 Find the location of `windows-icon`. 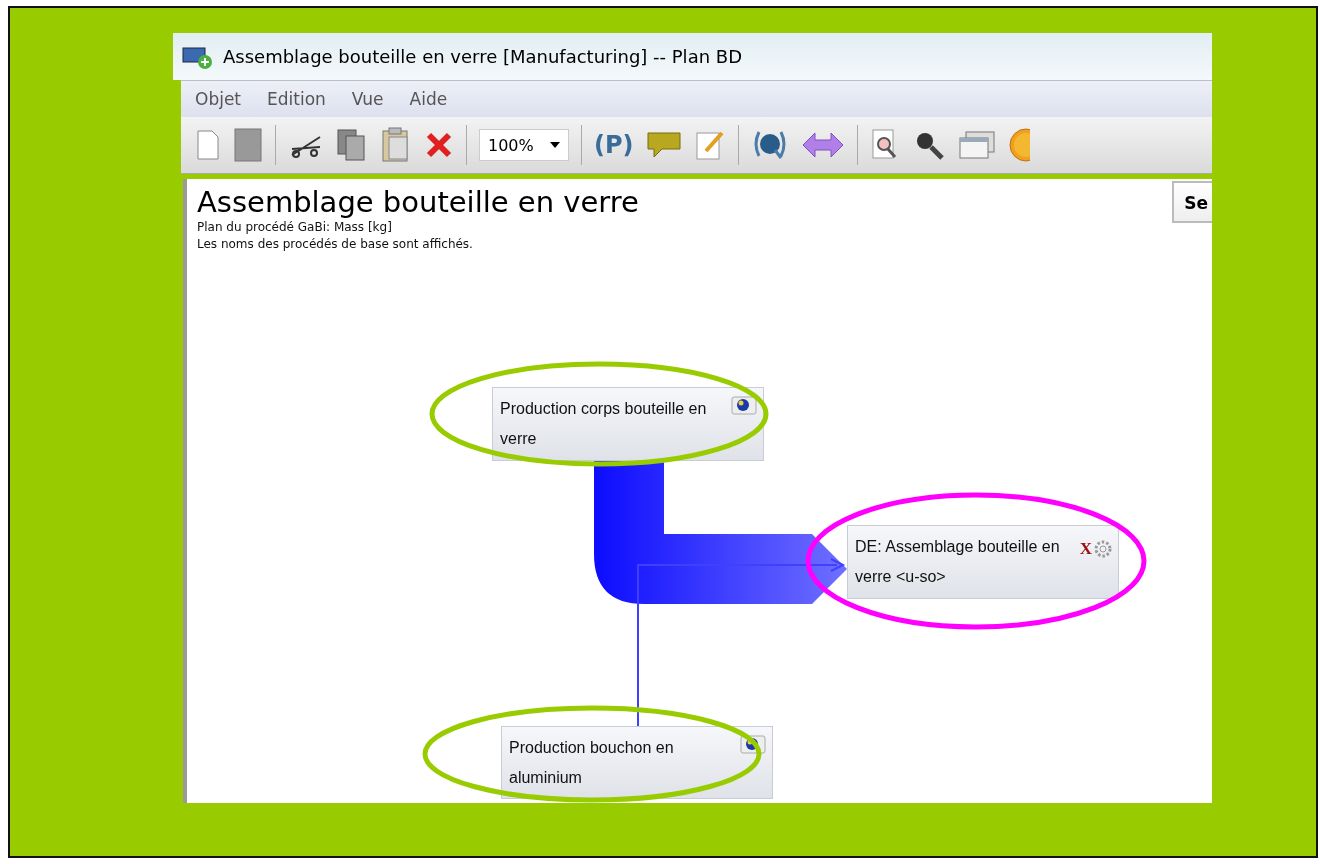

windows-icon is located at coordinates (976, 145).